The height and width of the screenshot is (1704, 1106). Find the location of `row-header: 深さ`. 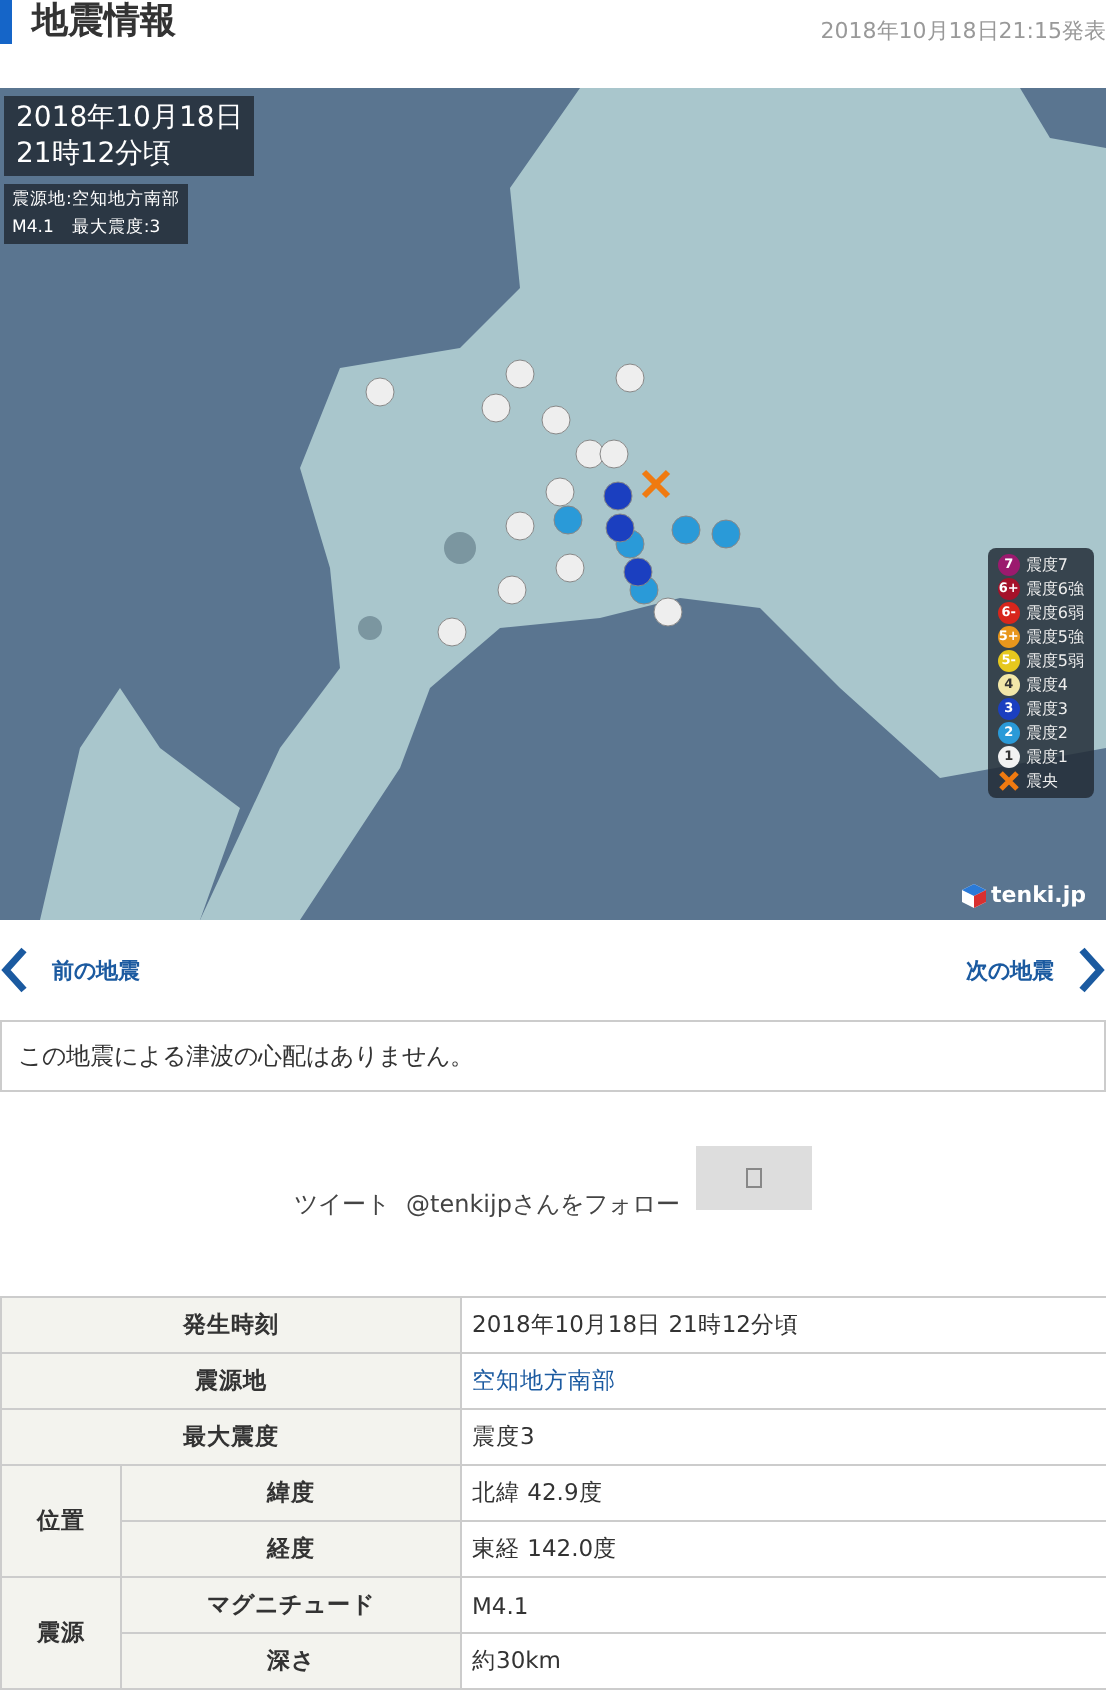

row-header: 深さ is located at coordinates (291, 1661).